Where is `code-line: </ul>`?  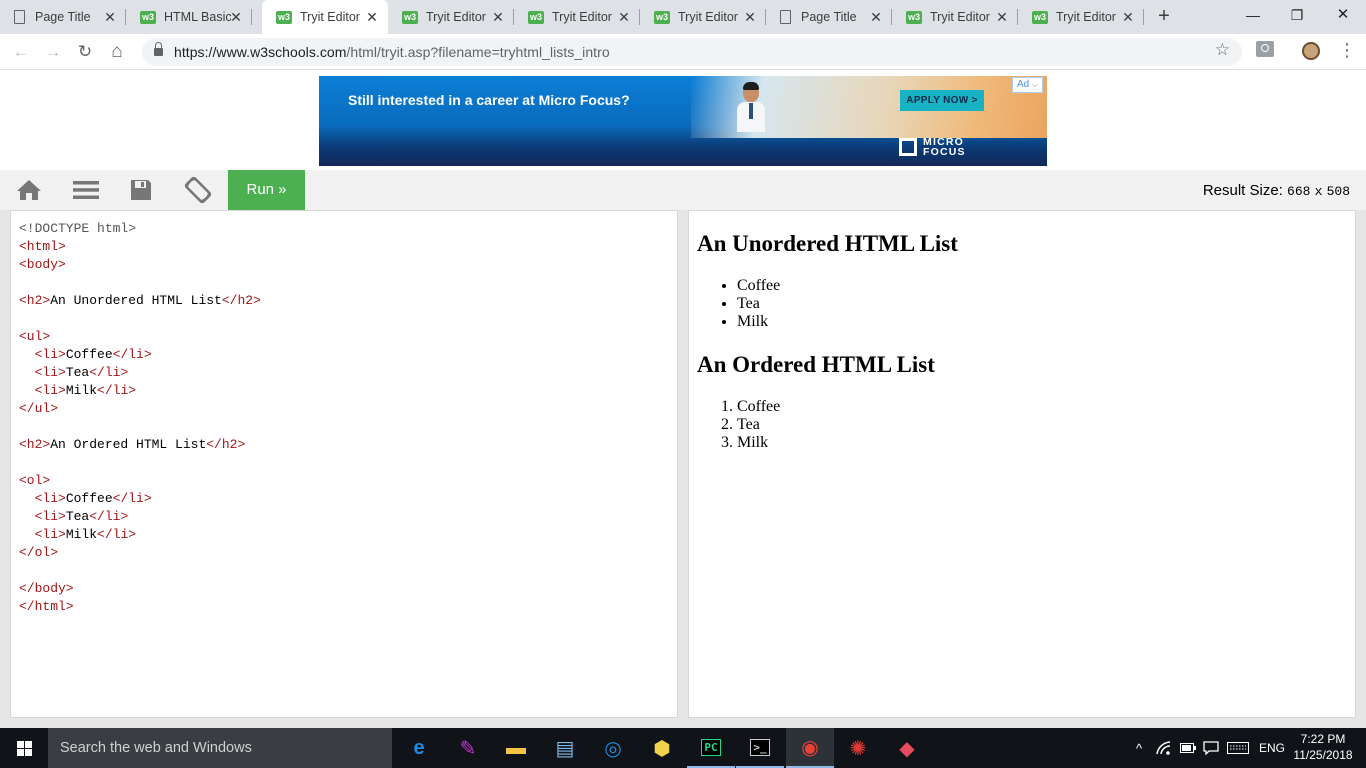 code-line: </ul> is located at coordinates (140, 409).